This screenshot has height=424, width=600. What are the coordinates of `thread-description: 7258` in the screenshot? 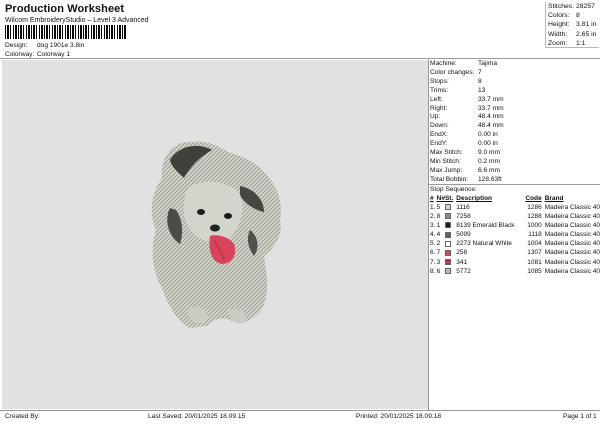 It's located at (485, 216).